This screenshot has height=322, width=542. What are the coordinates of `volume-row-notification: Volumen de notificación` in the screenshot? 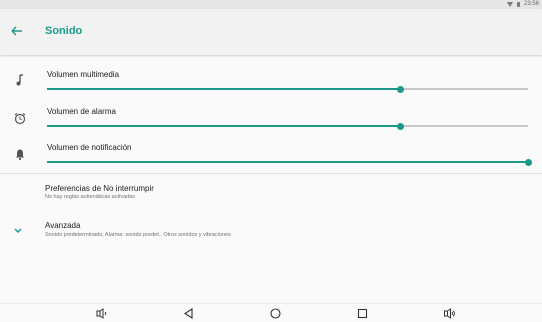 It's located at (271, 154).